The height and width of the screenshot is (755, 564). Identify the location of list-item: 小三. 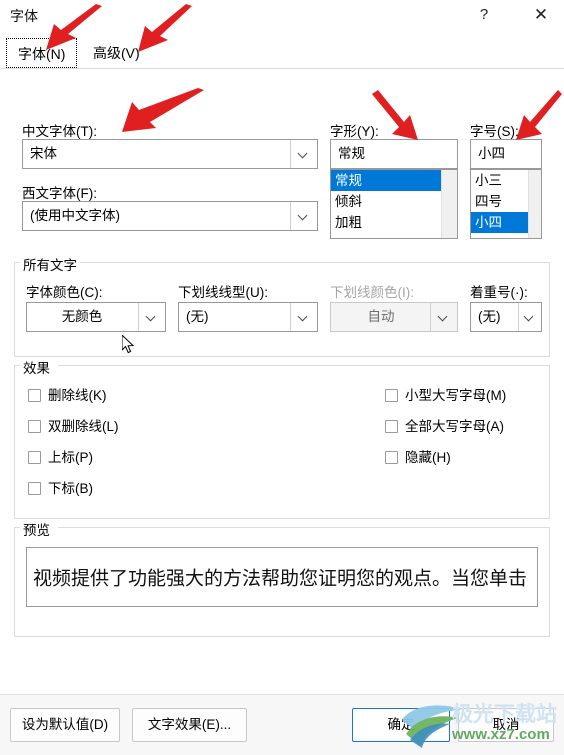
(500, 180).